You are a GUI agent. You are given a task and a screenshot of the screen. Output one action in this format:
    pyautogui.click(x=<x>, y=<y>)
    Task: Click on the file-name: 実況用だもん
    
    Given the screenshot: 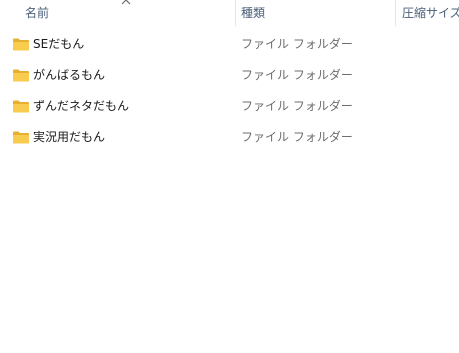 What is the action you would take?
    pyautogui.click(x=69, y=137)
    